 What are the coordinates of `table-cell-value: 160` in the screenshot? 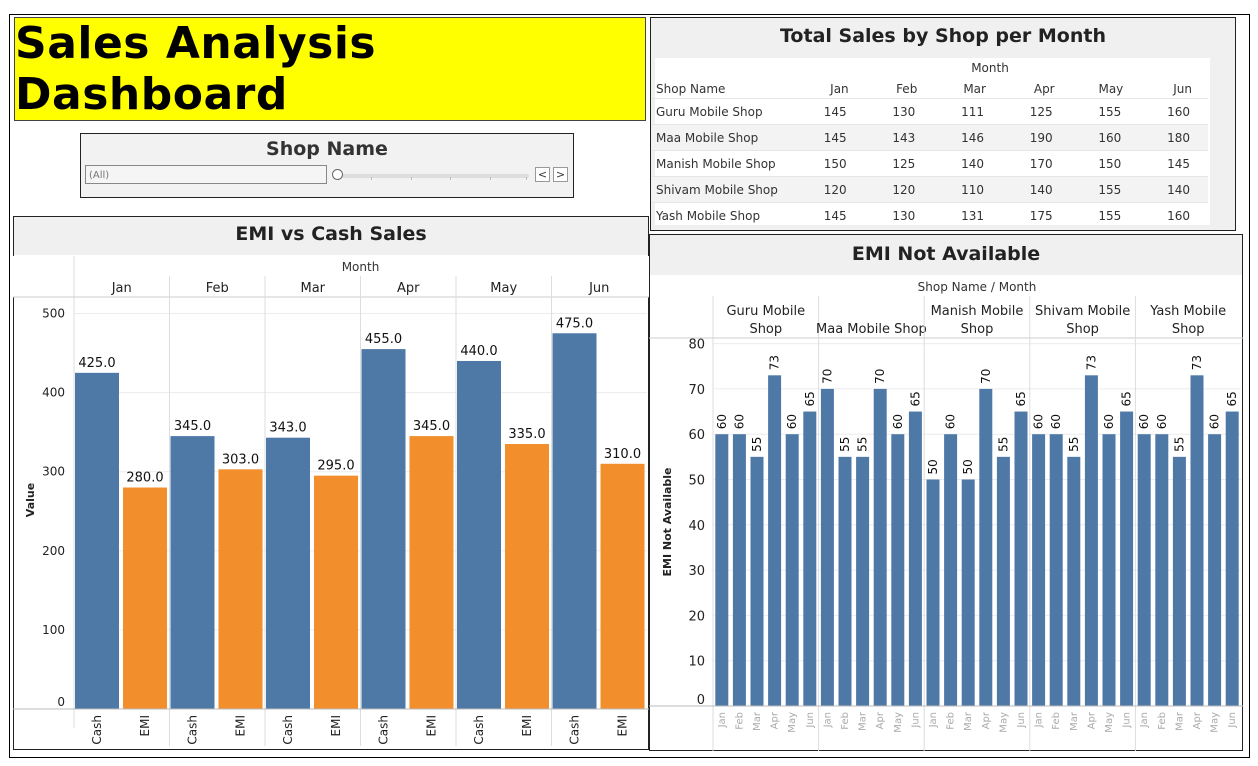 It's located at (1105, 137).